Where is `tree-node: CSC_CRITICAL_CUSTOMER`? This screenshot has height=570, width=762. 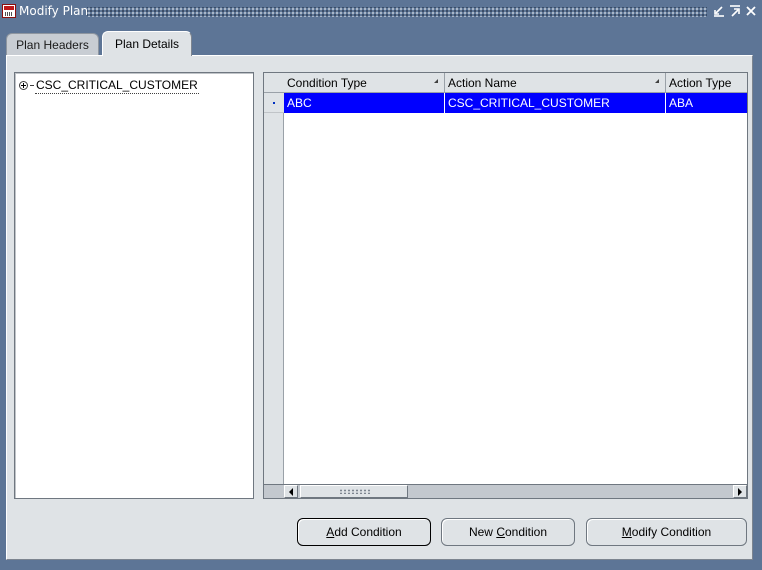
tree-node: CSC_CRITICAL_CUSTOMER is located at coordinates (109, 85).